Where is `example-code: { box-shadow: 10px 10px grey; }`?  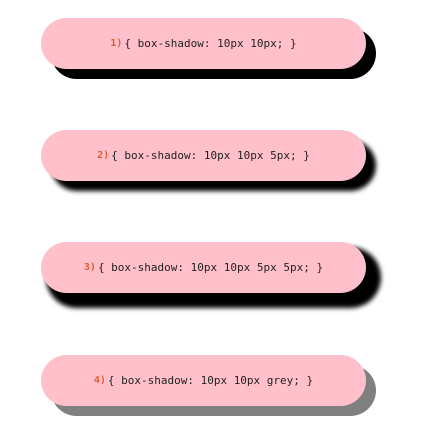
example-code: { box-shadow: 10px 10px grey; } is located at coordinates (210, 380).